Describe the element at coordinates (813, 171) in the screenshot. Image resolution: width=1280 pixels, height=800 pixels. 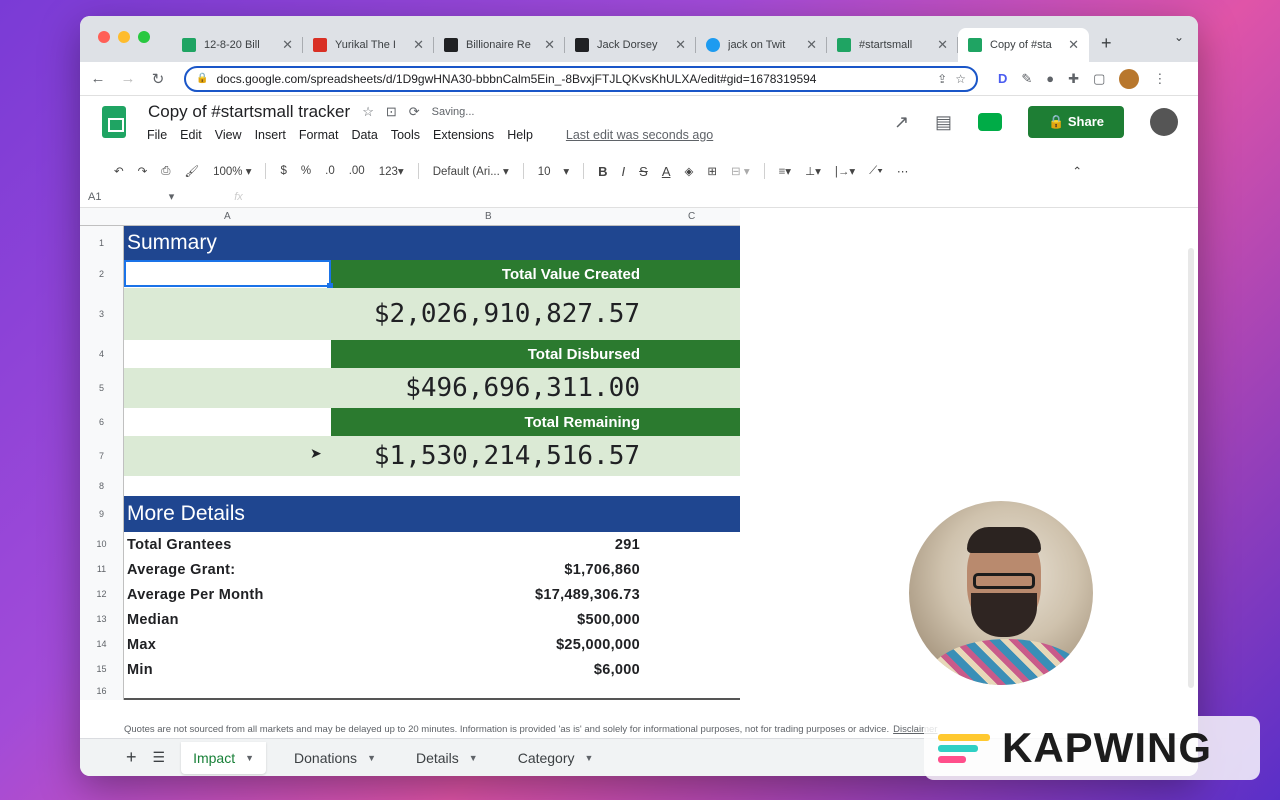
I see `vertical-align-icon: ⊥▾` at that location.